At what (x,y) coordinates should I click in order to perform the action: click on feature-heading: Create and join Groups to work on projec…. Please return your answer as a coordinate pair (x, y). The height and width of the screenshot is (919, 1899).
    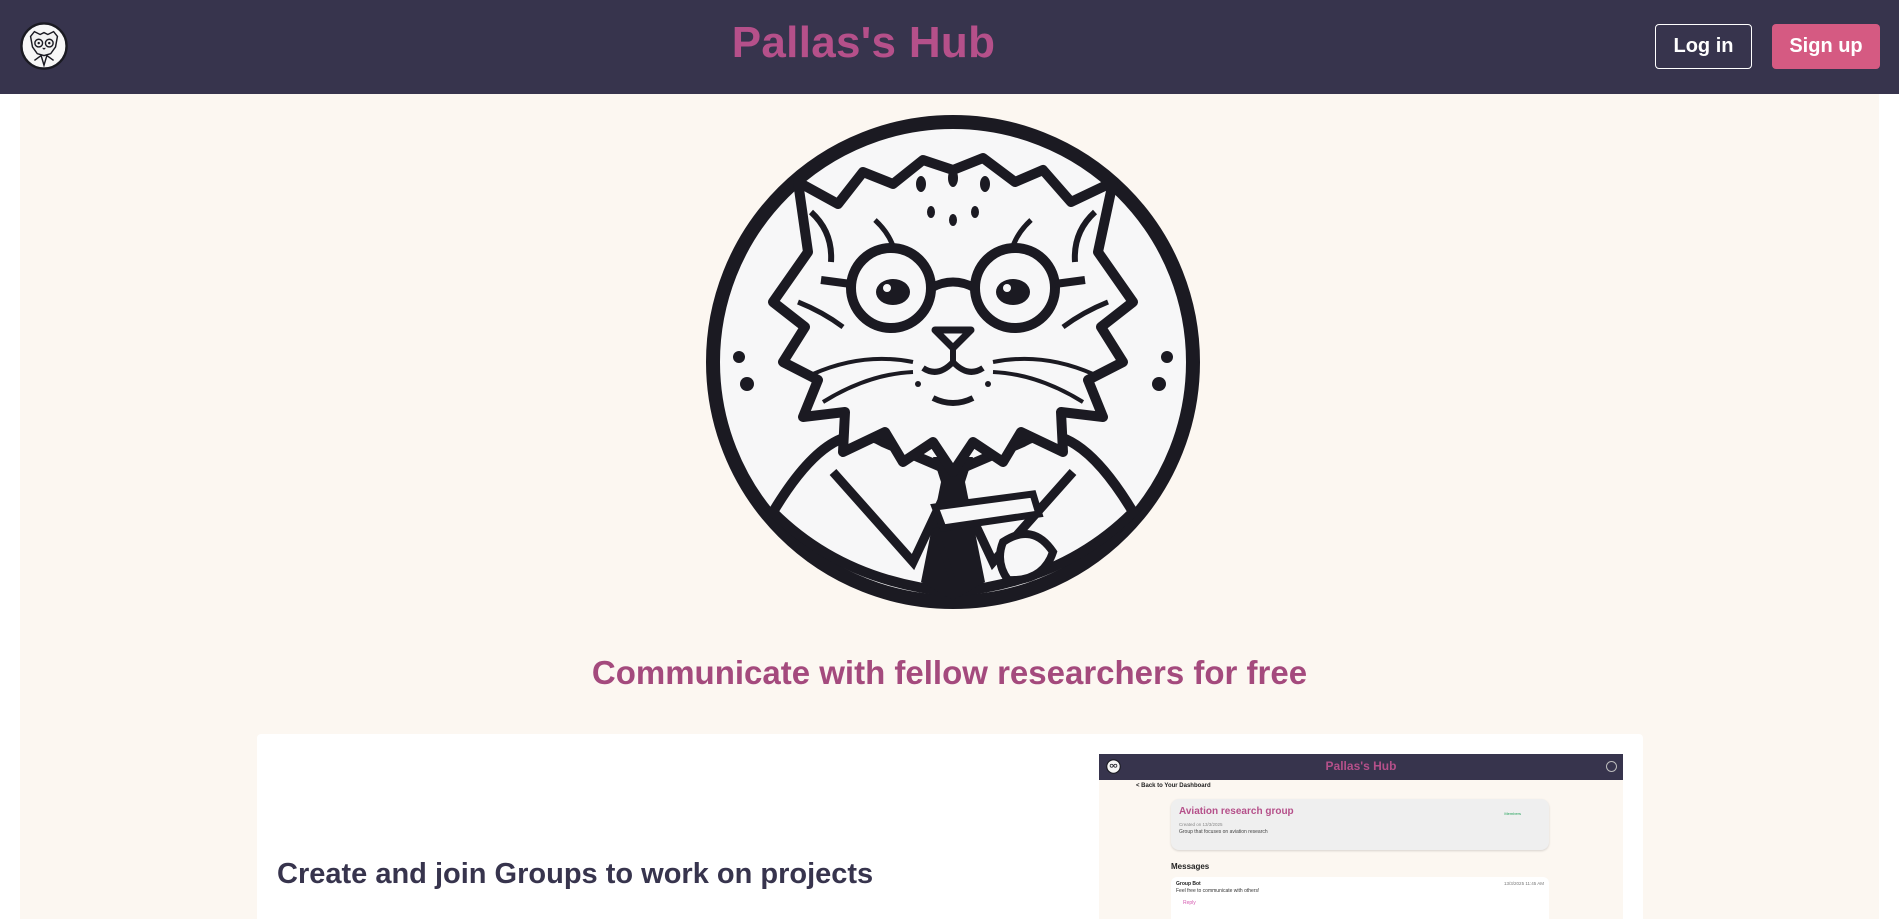
    Looking at the image, I should click on (575, 874).